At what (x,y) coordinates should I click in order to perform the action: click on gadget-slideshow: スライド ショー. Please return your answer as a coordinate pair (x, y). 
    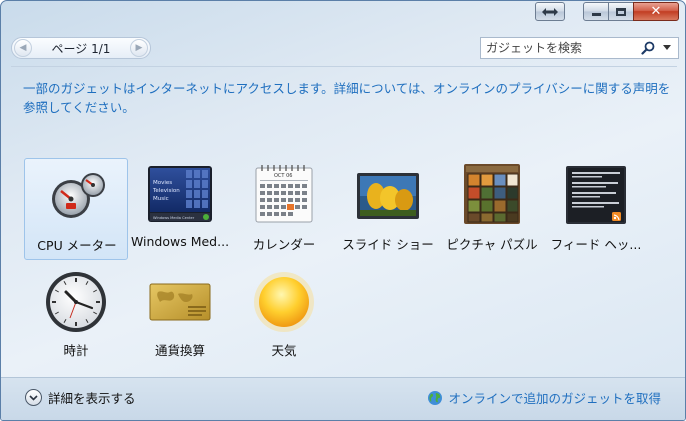
    Looking at the image, I should click on (388, 209).